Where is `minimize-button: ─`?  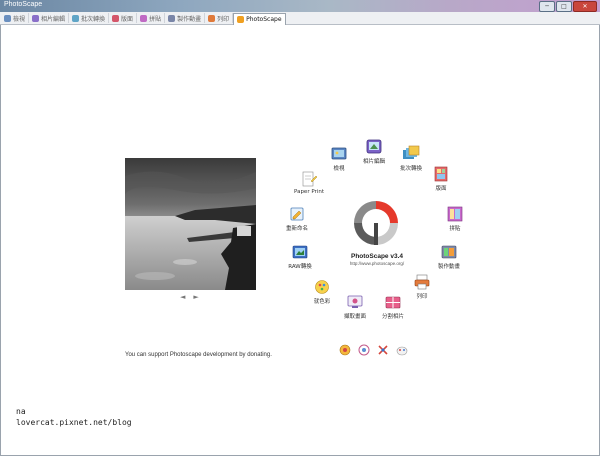 minimize-button: ─ is located at coordinates (547, 6).